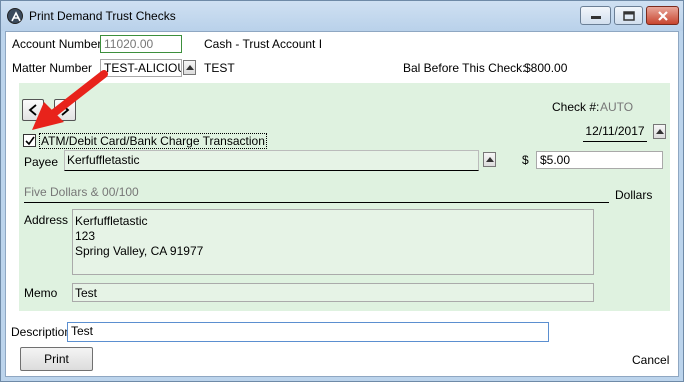 Image resolution: width=684 pixels, height=382 pixels. What do you see at coordinates (628, 15) in the screenshot?
I see `maximize-button` at bounding box center [628, 15].